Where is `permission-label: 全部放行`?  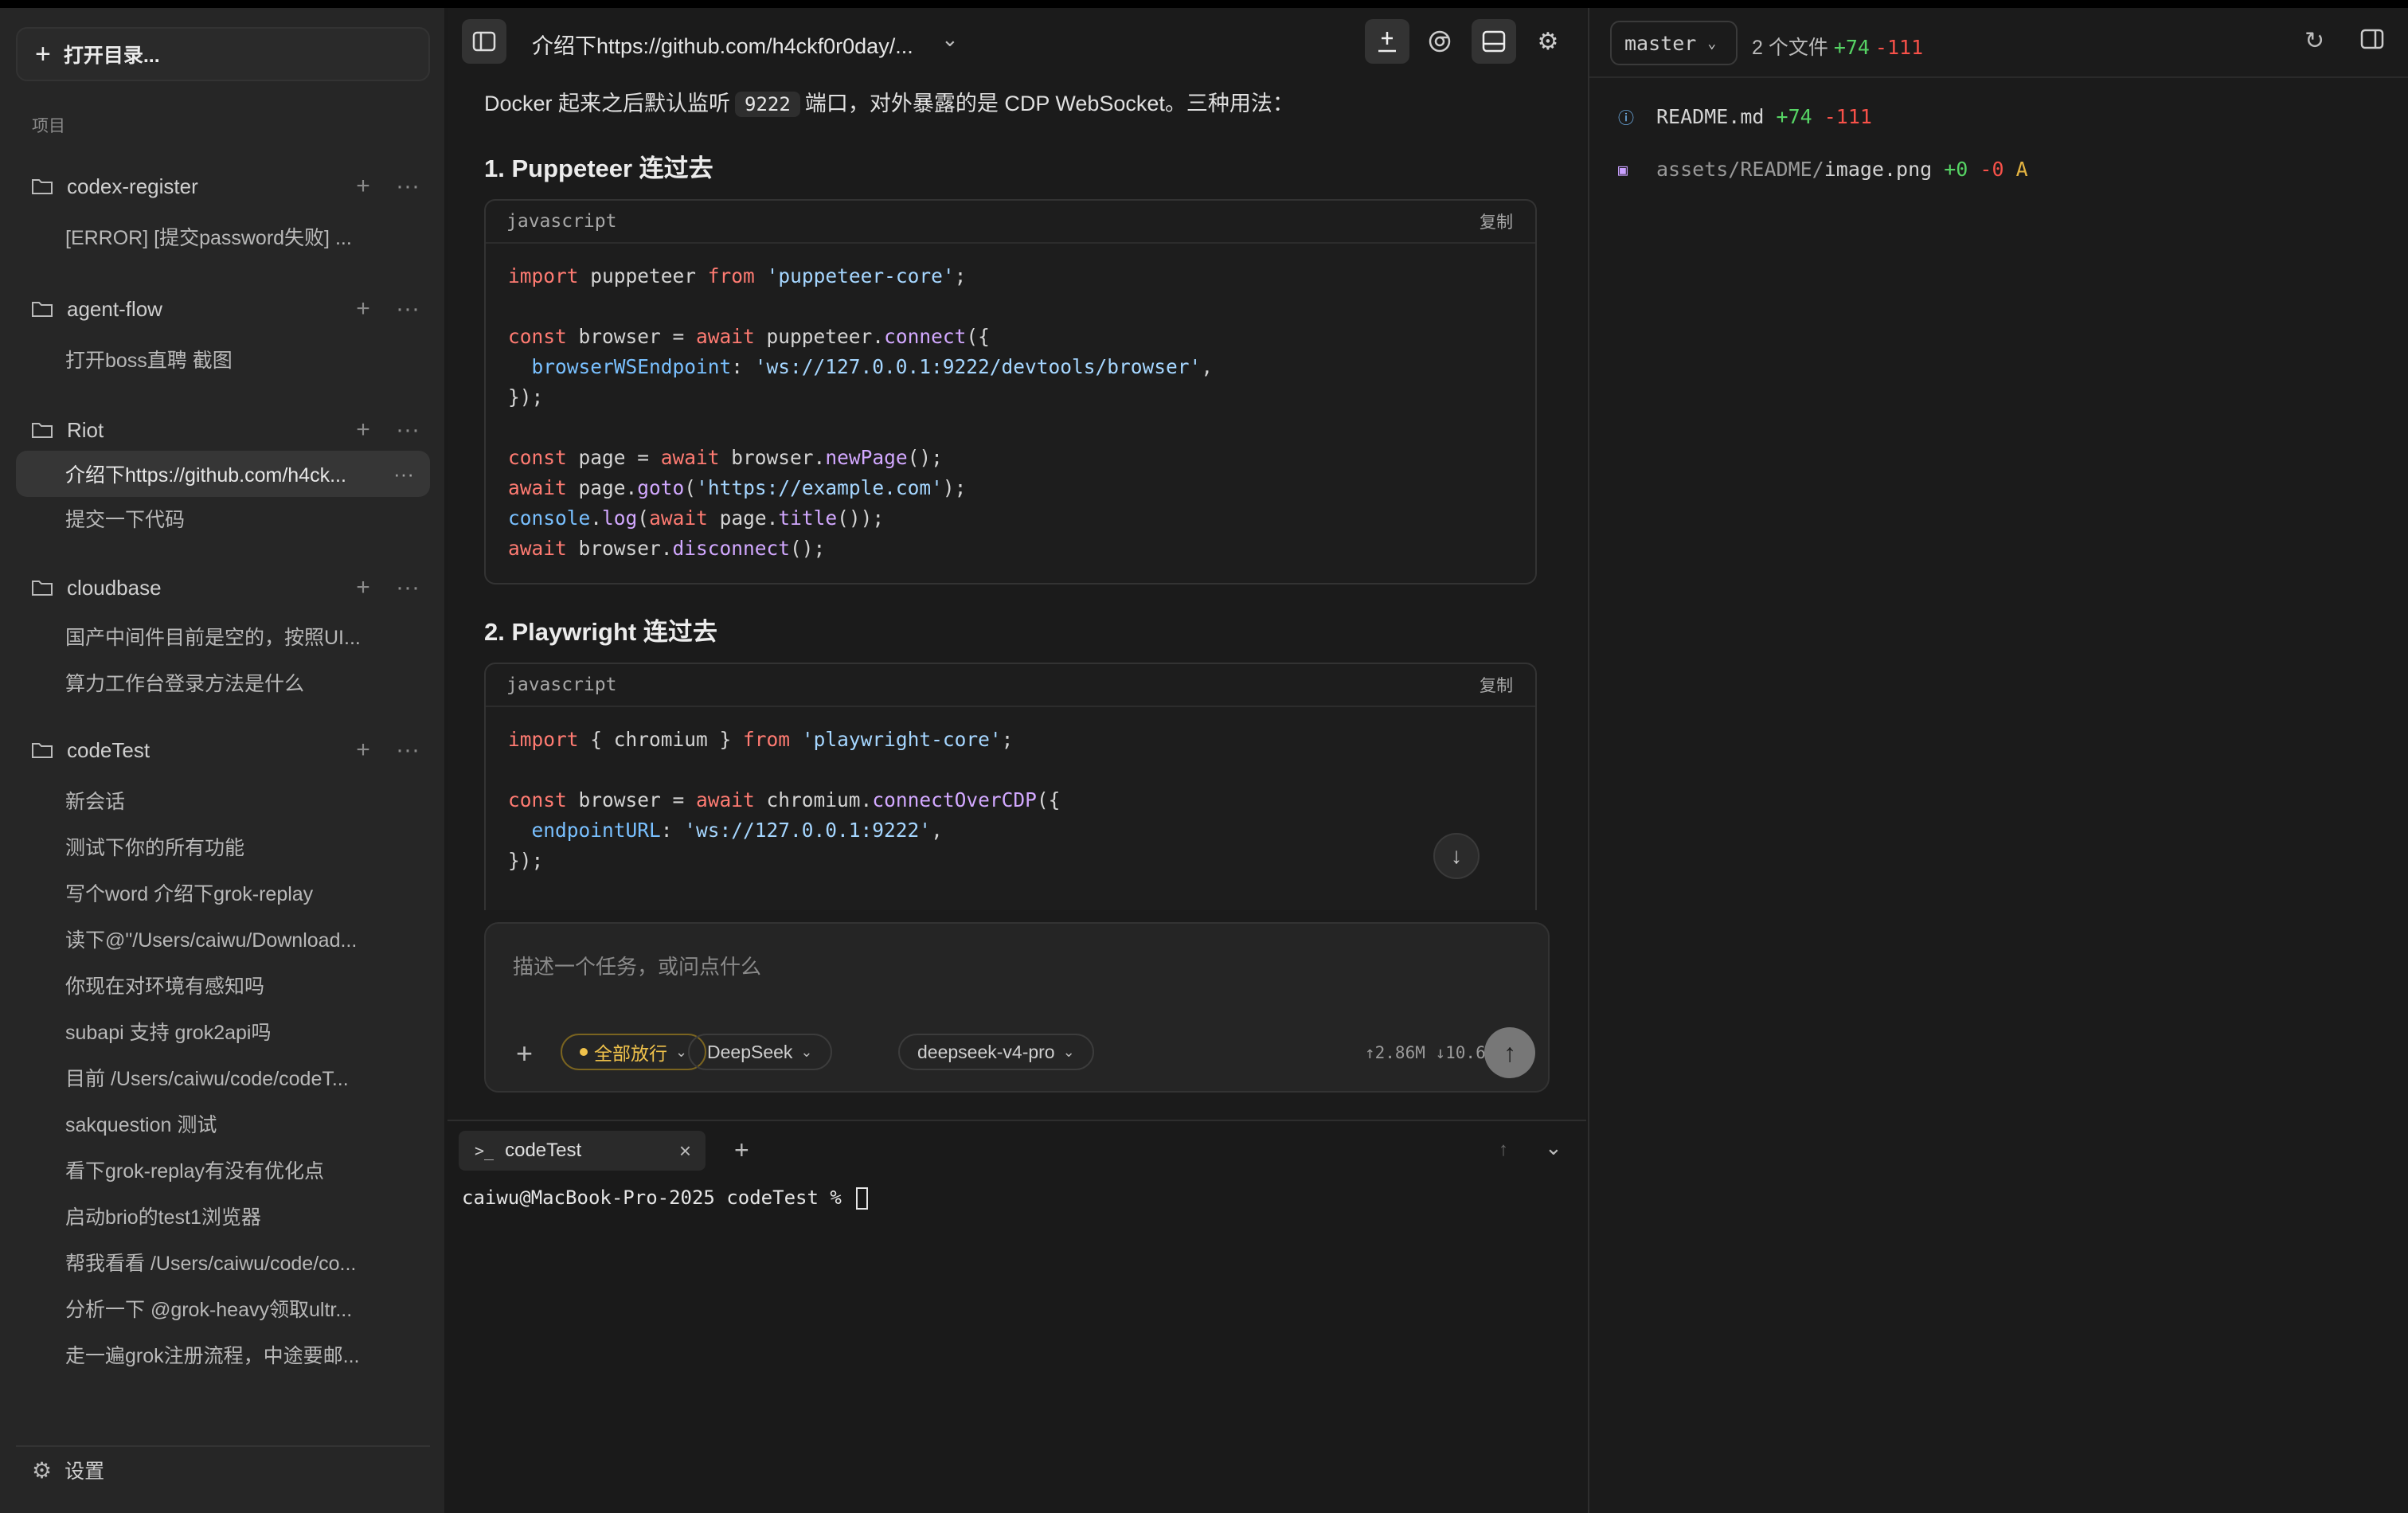 permission-label: 全部放行 is located at coordinates (630, 1053).